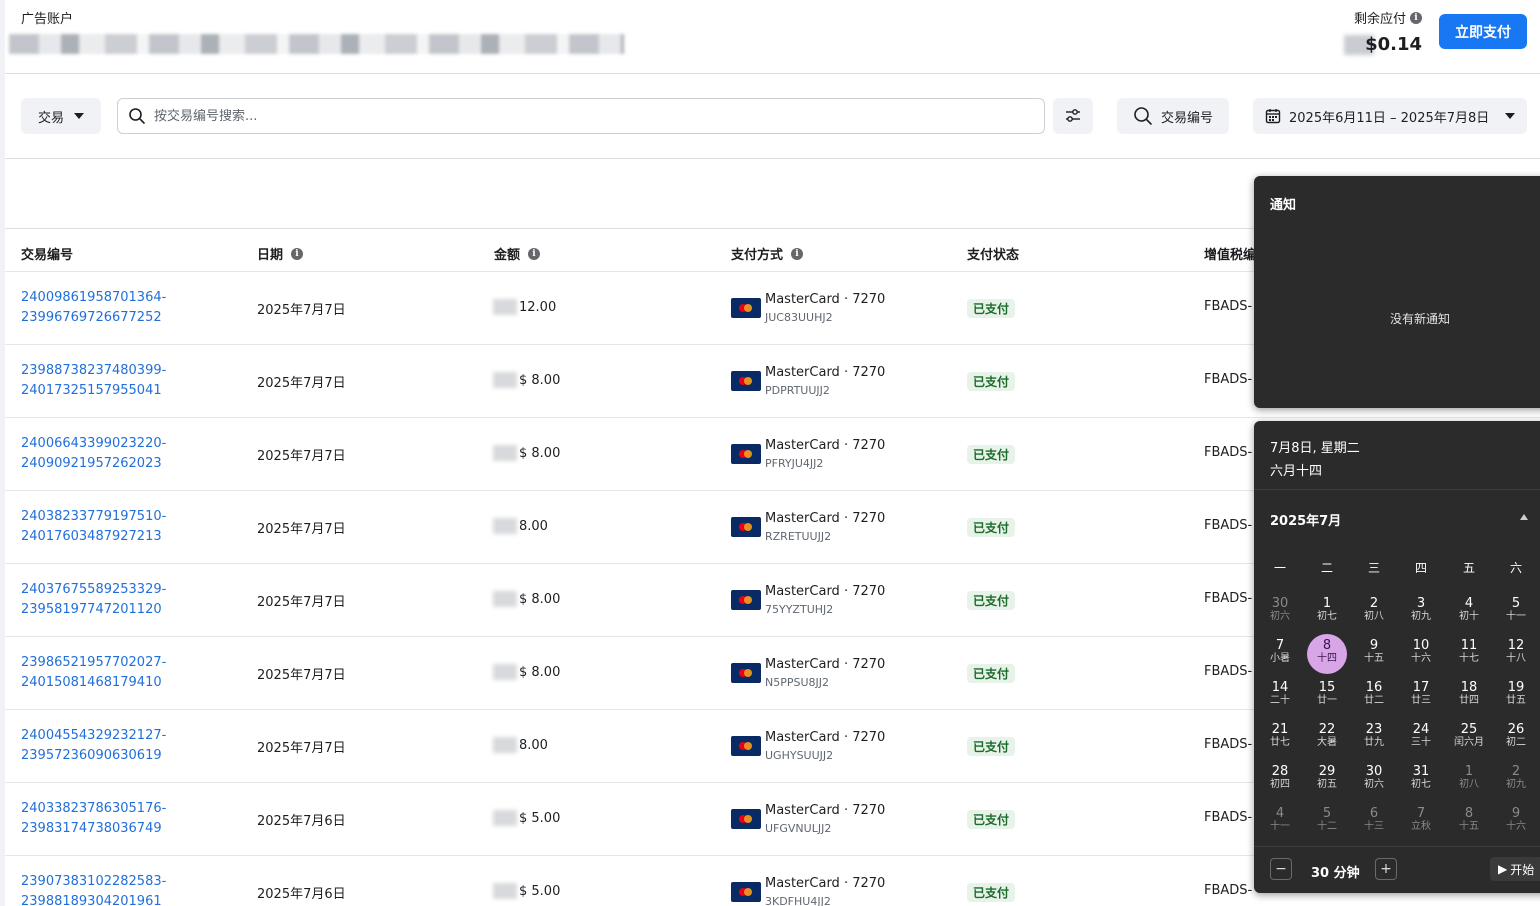 This screenshot has height=906, width=1540. Describe the element at coordinates (1281, 869) in the screenshot. I see `decrease-timer-button: −` at that location.